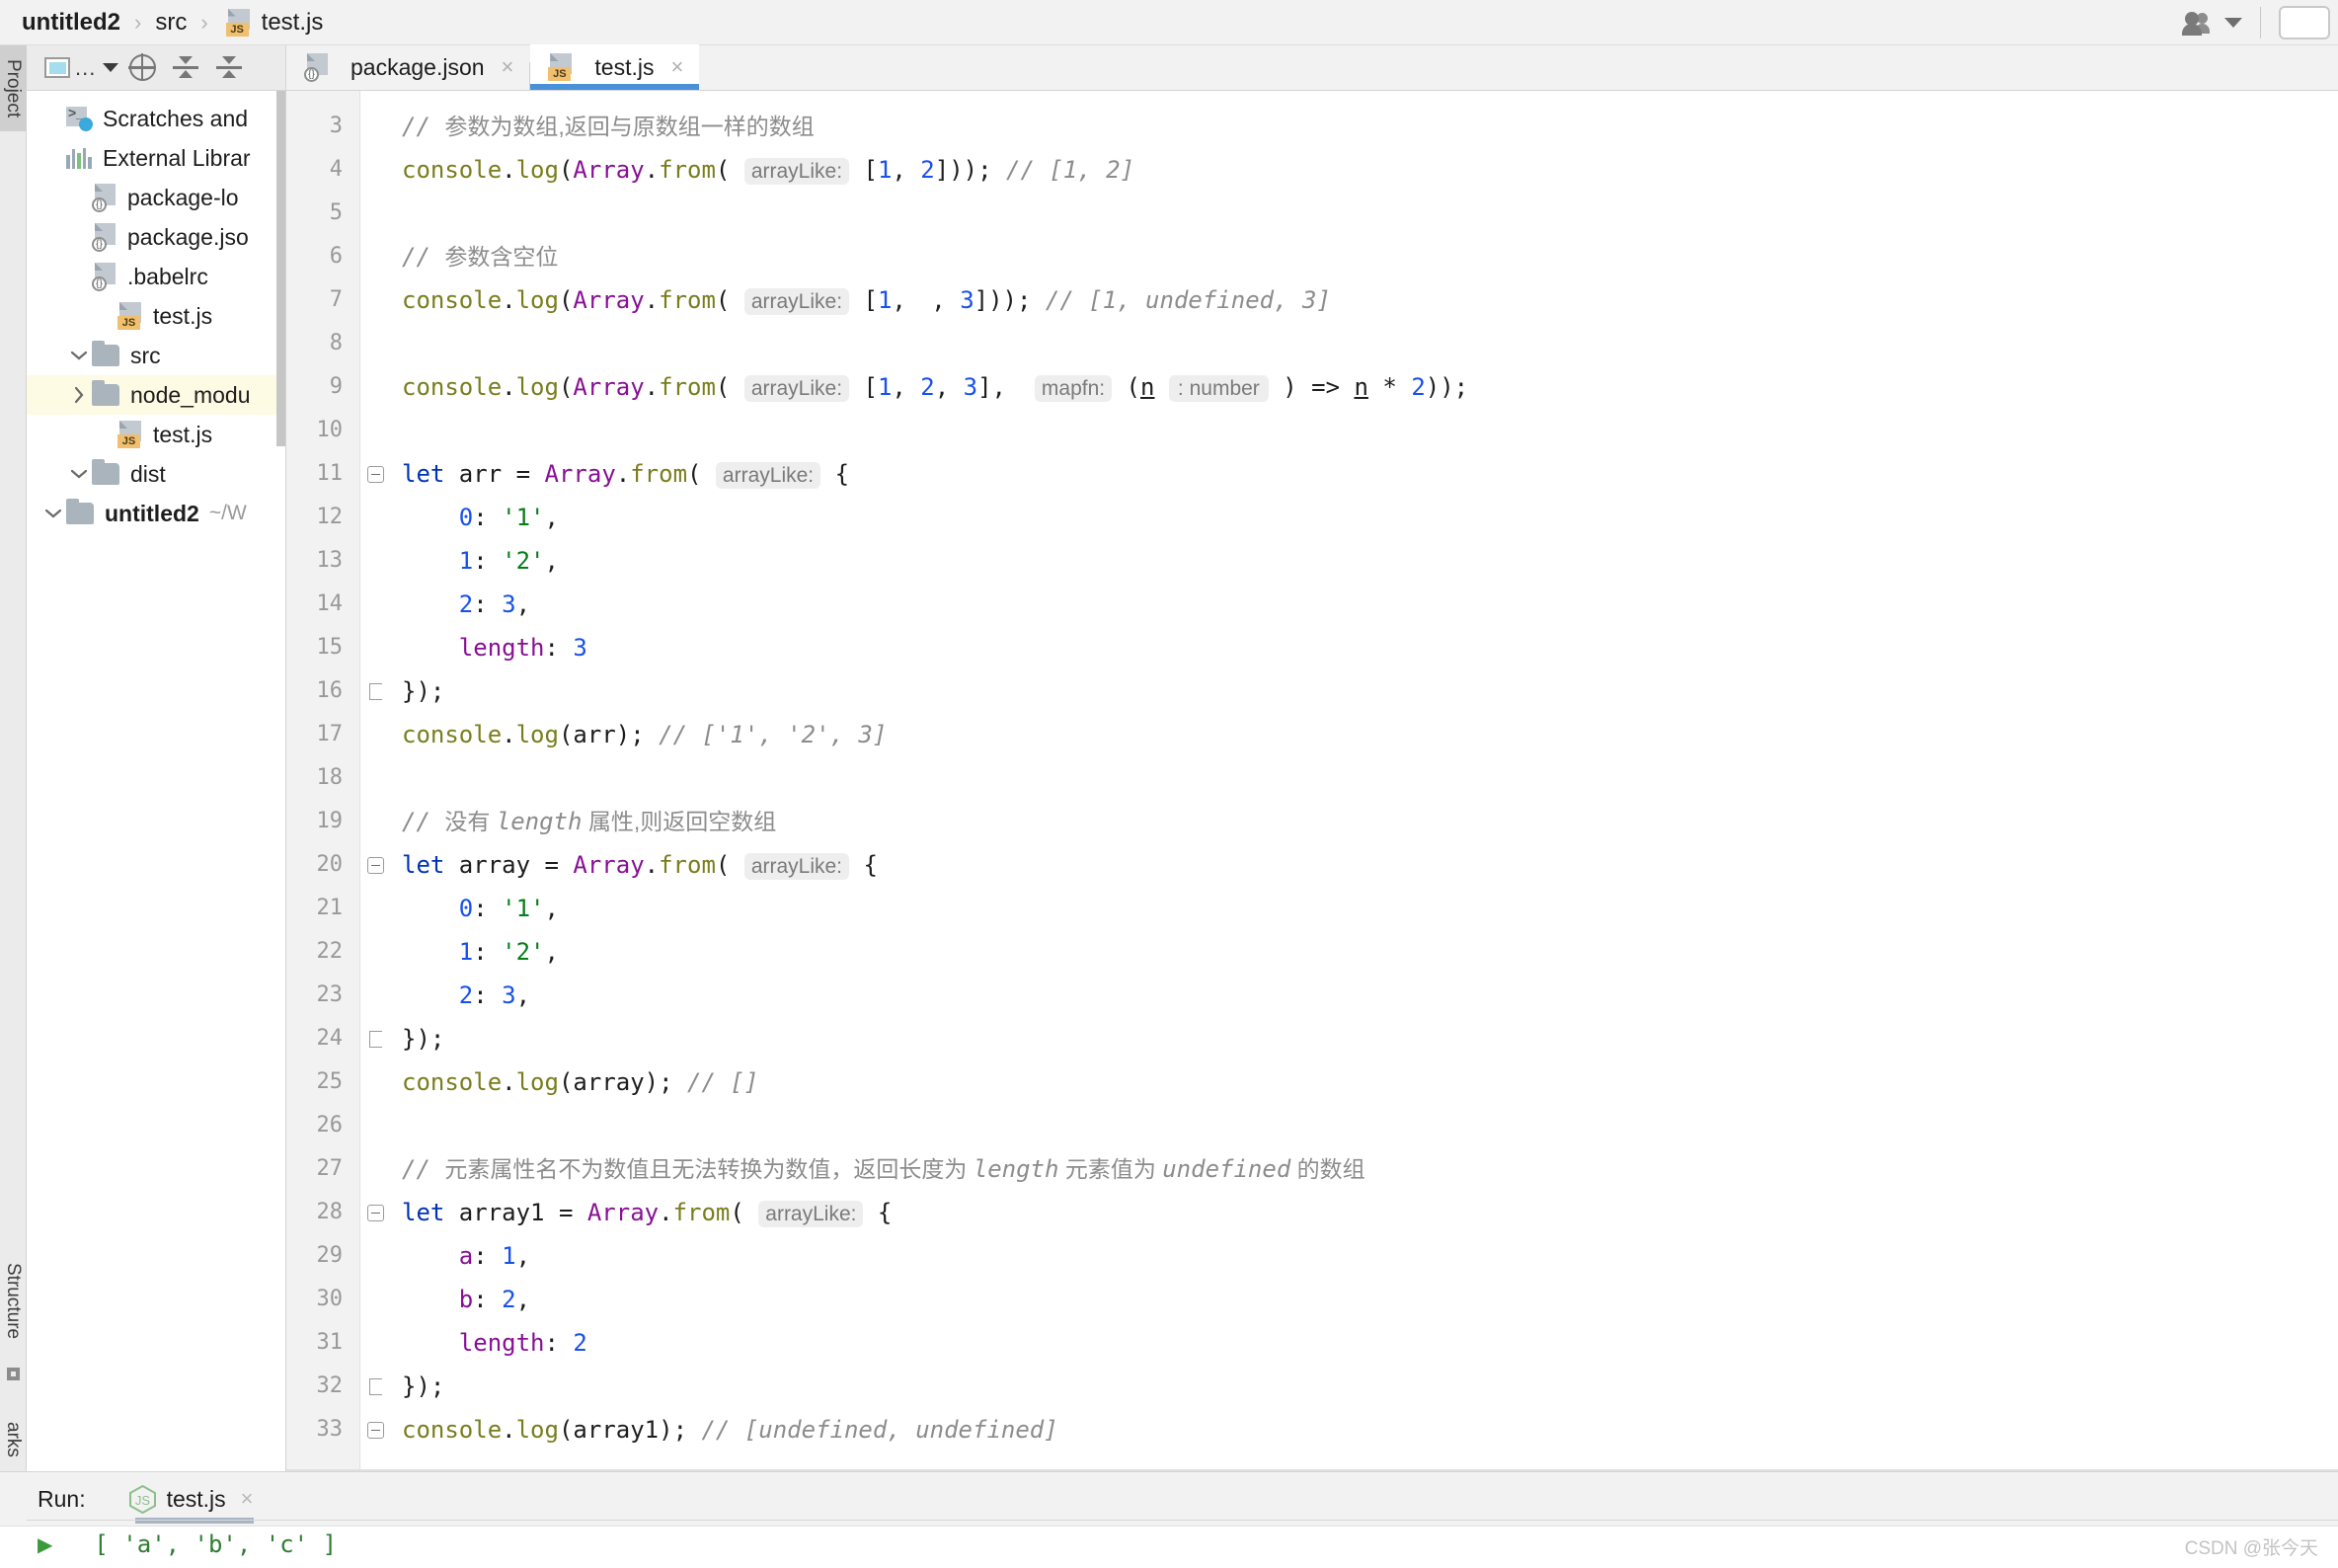 Image resolution: width=2338 pixels, height=1568 pixels. What do you see at coordinates (1352, 1343) in the screenshot?
I see `code-line: length: 2` at bounding box center [1352, 1343].